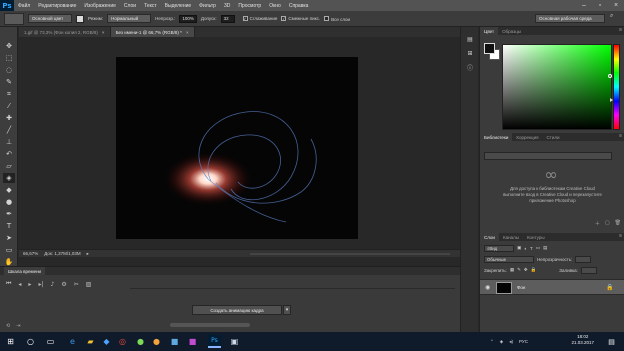 The height and width of the screenshot is (351, 624). I want to click on minimize-icon: –, so click(584, 5).